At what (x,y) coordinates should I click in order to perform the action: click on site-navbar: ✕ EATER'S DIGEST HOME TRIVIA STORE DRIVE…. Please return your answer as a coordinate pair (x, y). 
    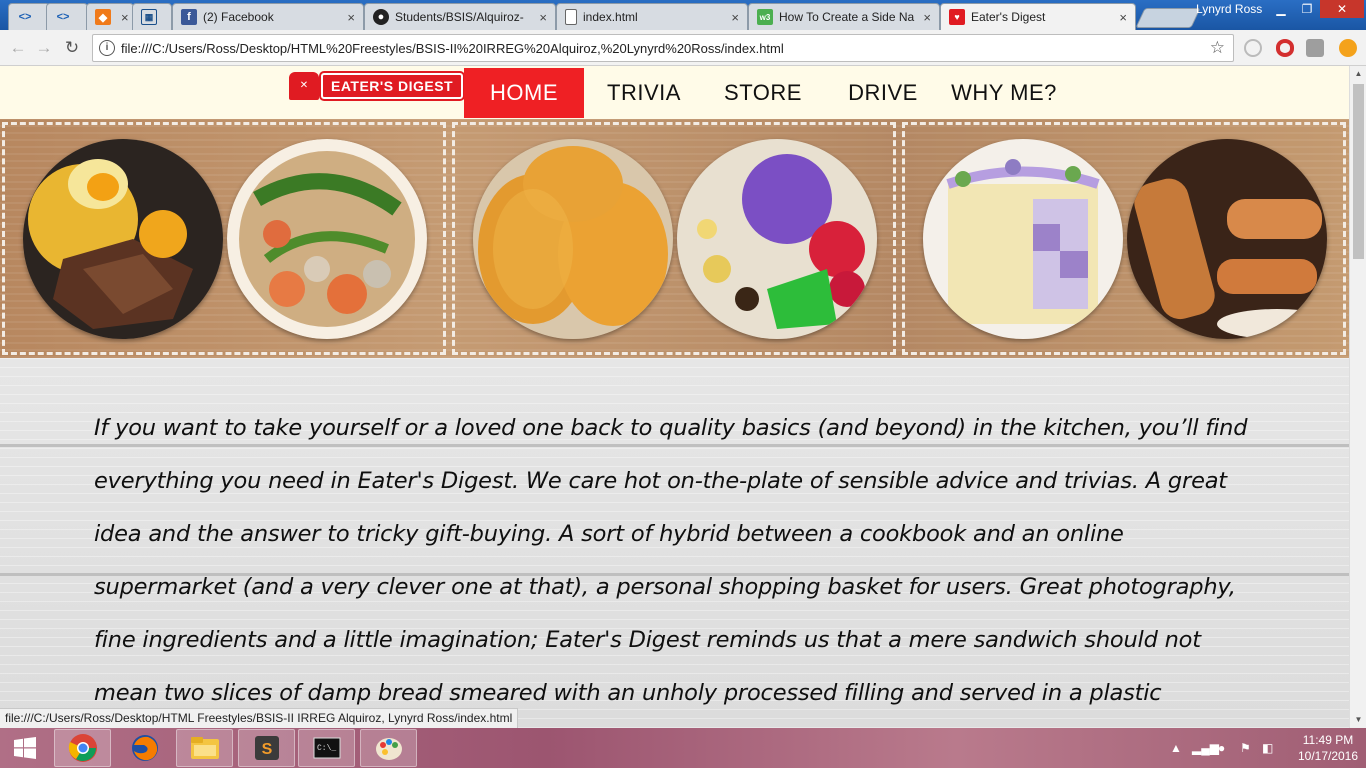
    Looking at the image, I should click on (674, 92).